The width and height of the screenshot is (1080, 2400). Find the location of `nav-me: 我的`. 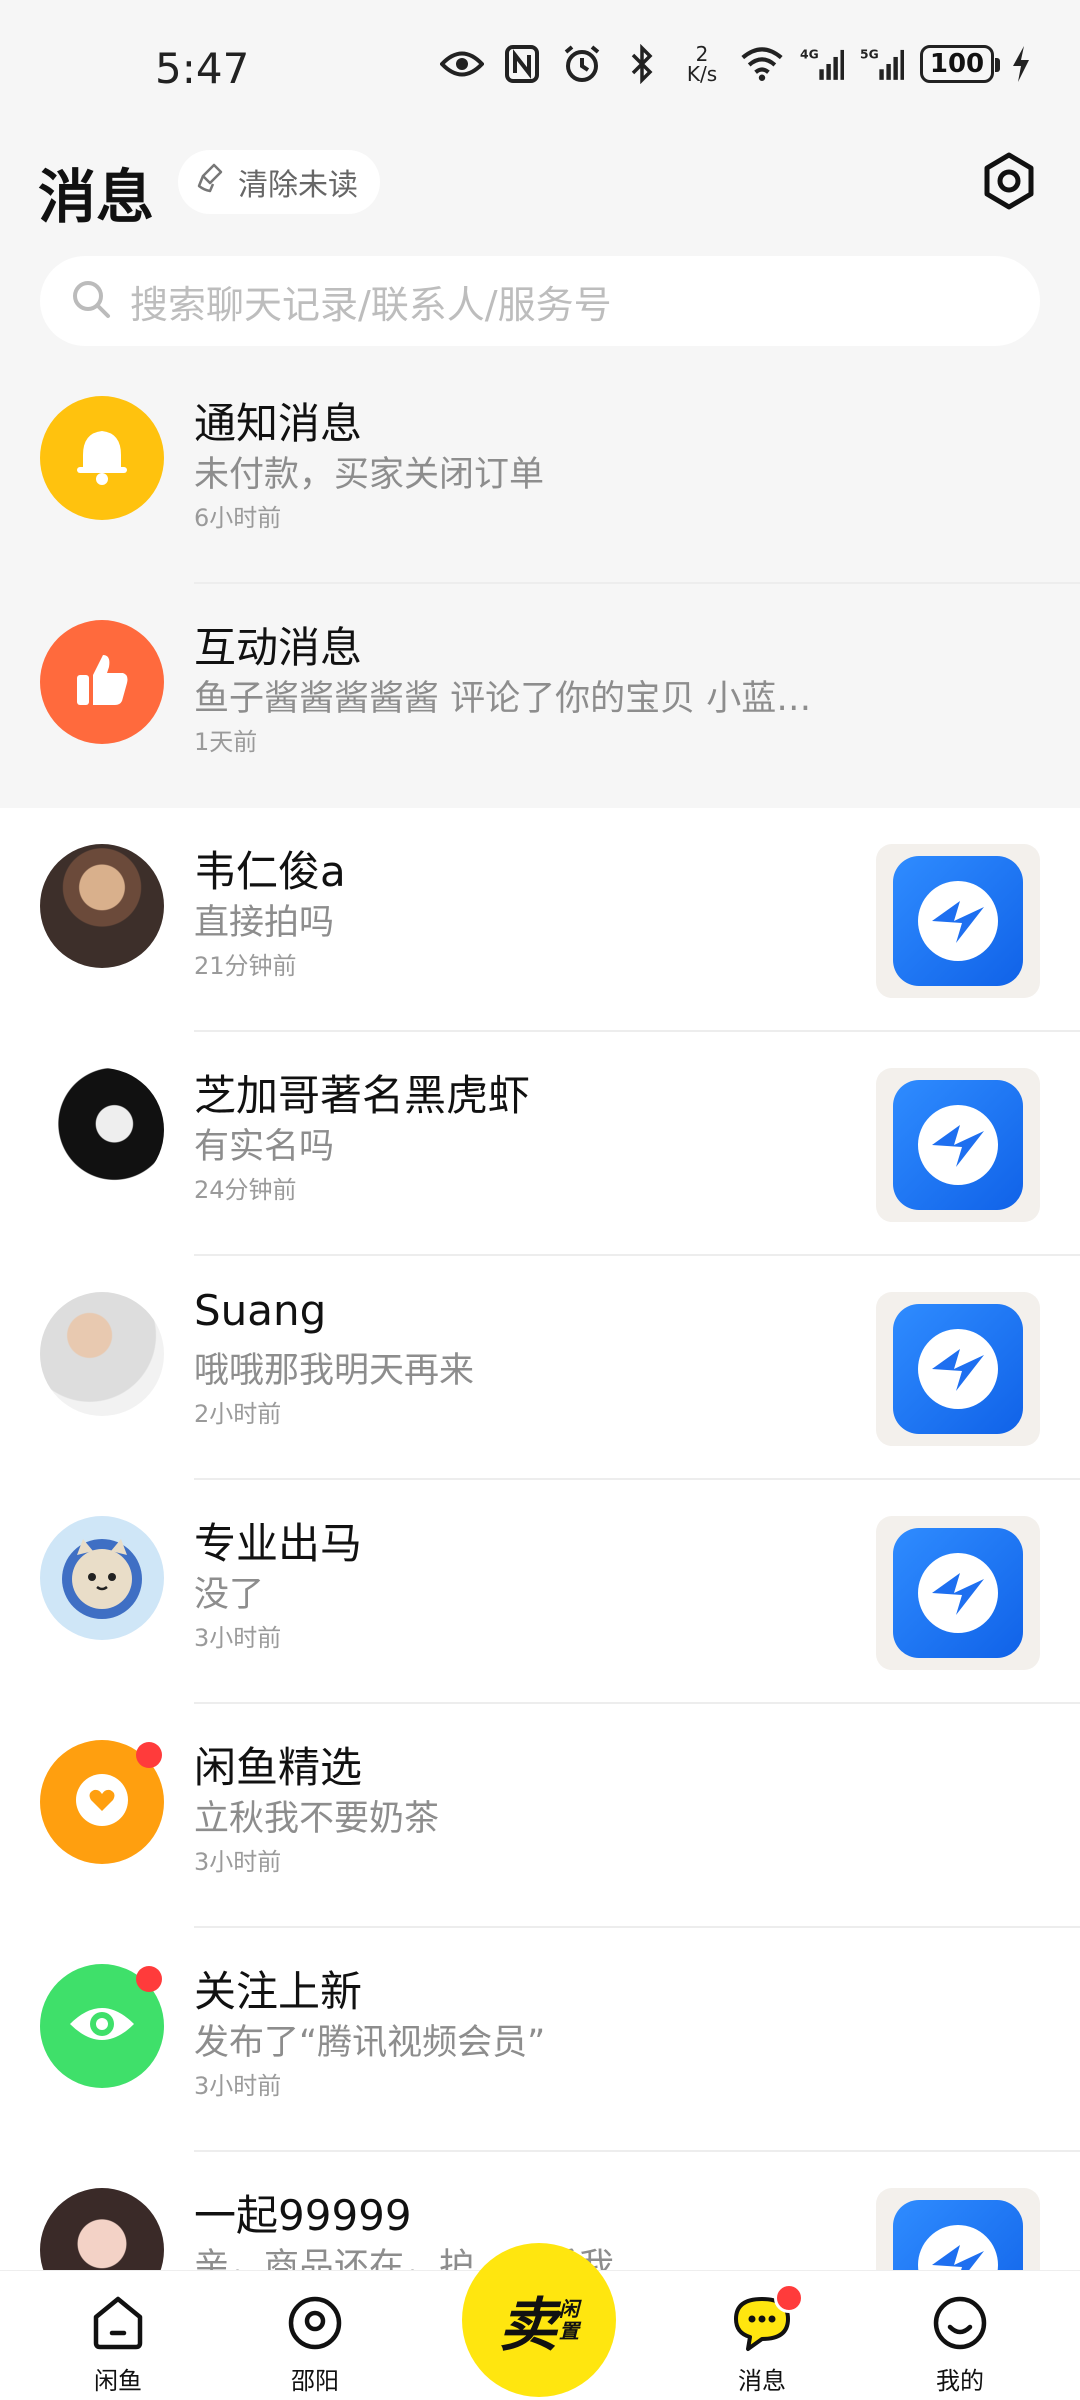

nav-me: 我的 is located at coordinates (960, 2344).